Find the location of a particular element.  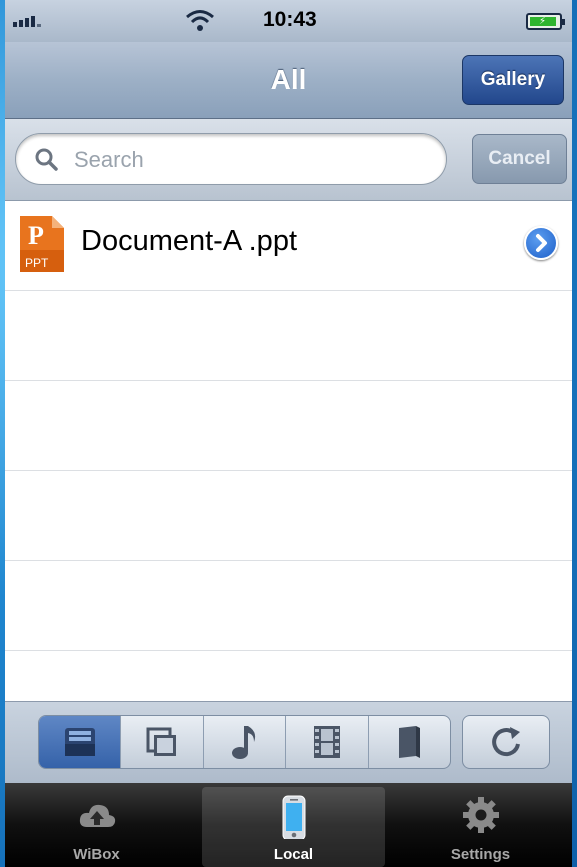

tab-settings: Settings is located at coordinates (480, 827).